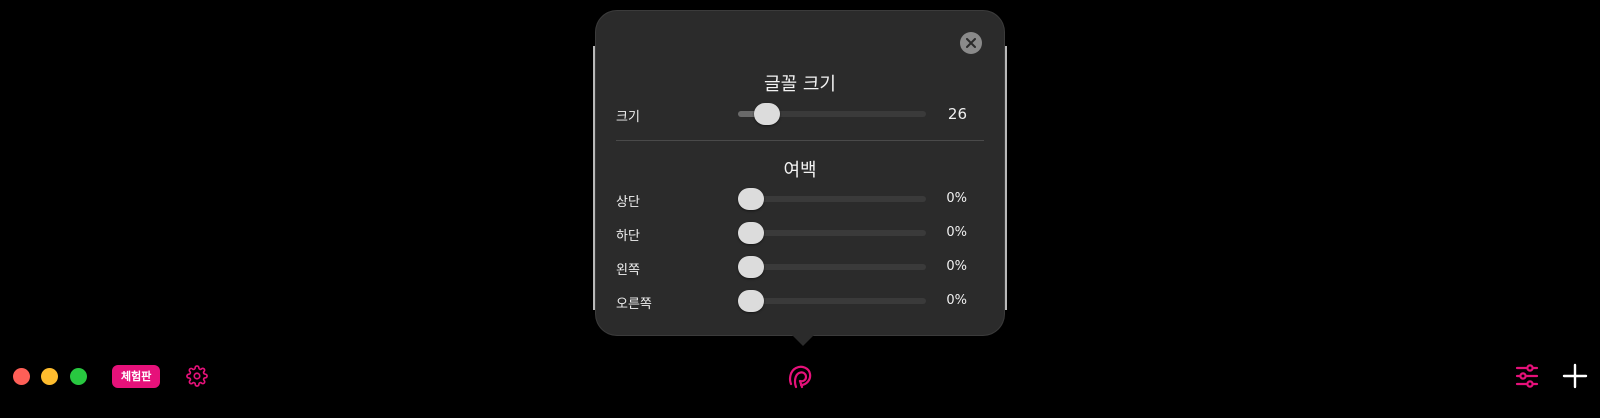 The height and width of the screenshot is (418, 1600). Describe the element at coordinates (136, 376) in the screenshot. I see `trial-badge: 체험판` at that location.